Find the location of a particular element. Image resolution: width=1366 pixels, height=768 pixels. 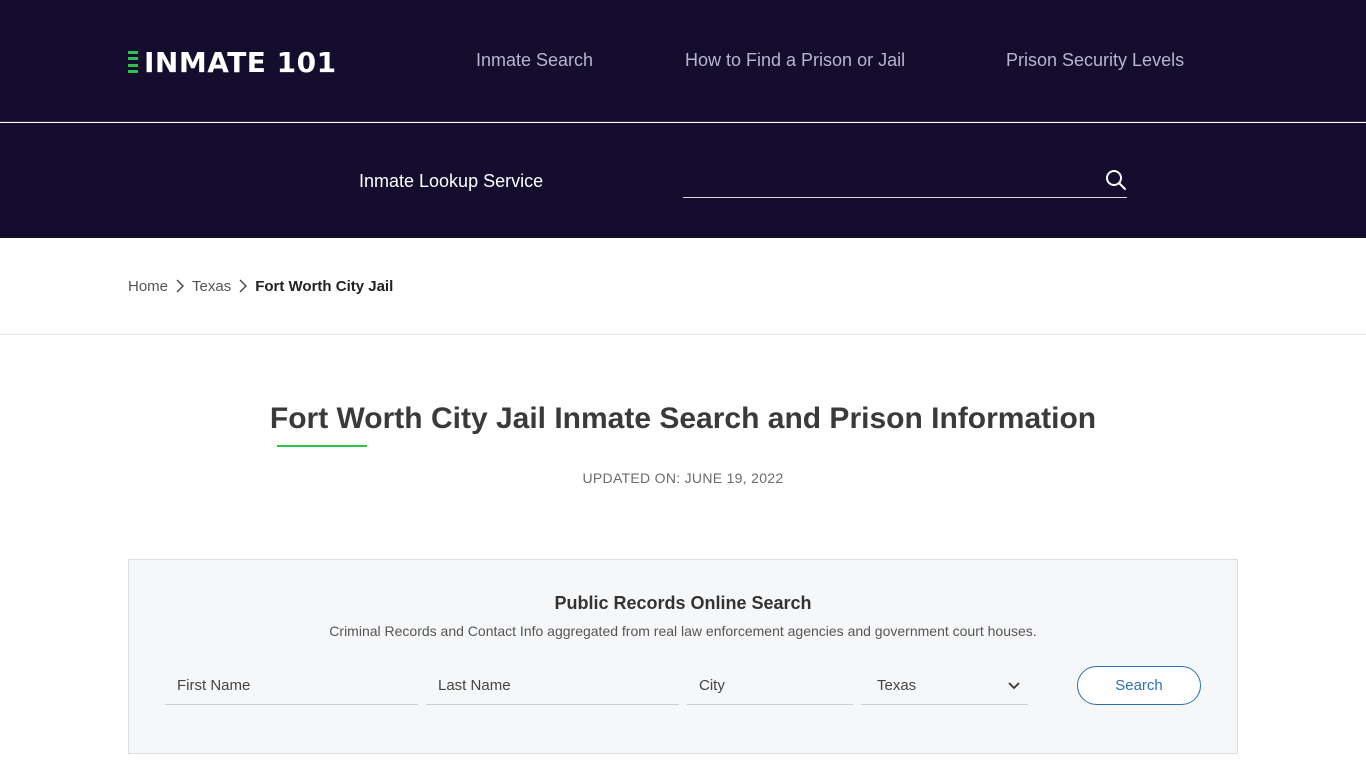

state-select: Texas is located at coordinates (944, 686).